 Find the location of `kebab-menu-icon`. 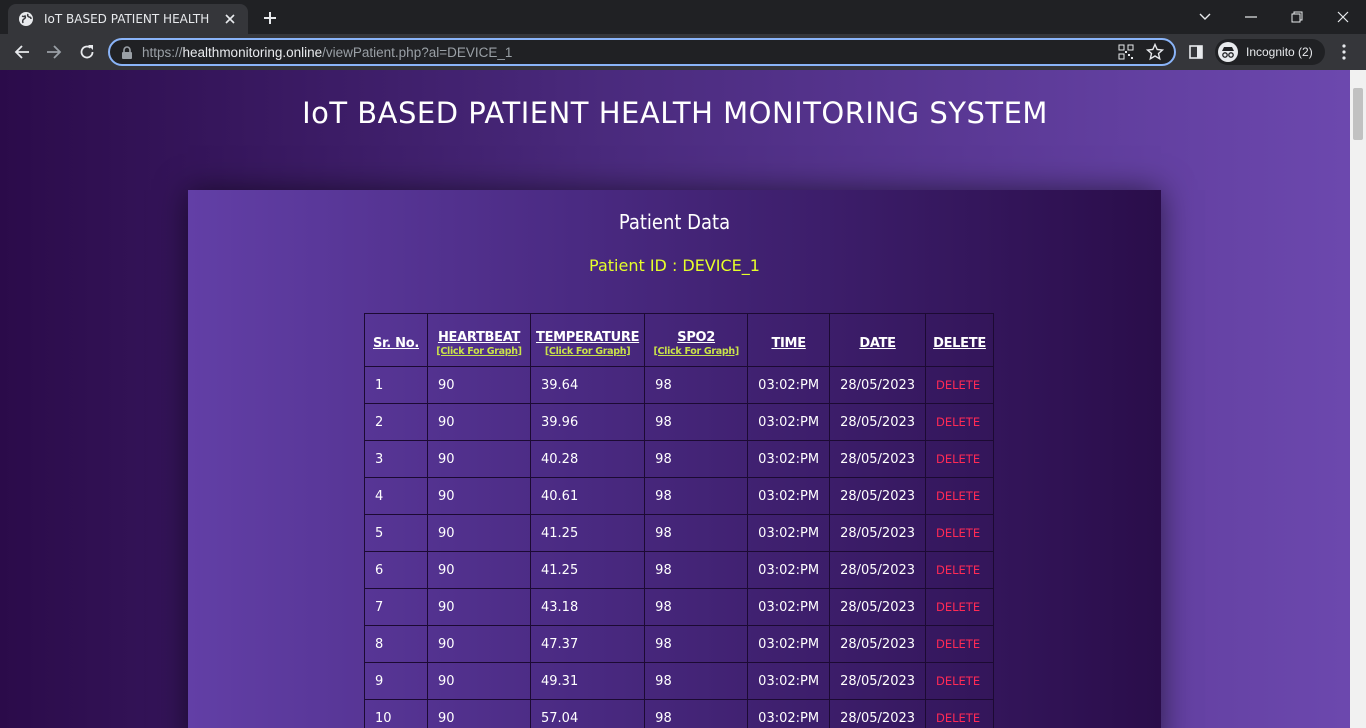

kebab-menu-icon is located at coordinates (1344, 52).